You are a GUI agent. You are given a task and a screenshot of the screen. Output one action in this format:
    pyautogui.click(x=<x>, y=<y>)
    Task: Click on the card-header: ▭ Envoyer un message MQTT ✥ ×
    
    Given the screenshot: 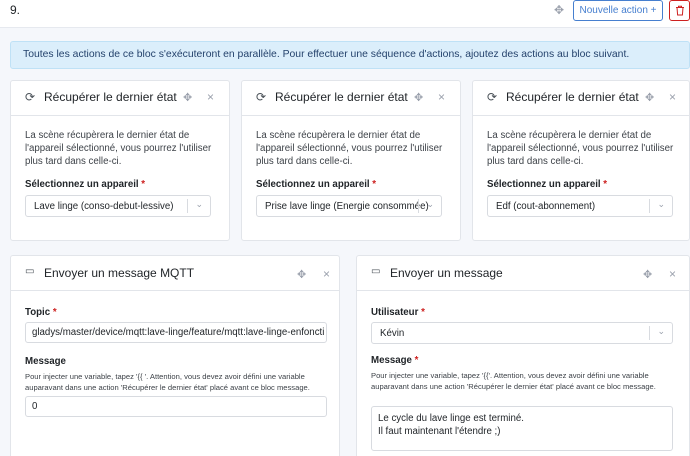 What is the action you would take?
    pyautogui.click(x=175, y=273)
    